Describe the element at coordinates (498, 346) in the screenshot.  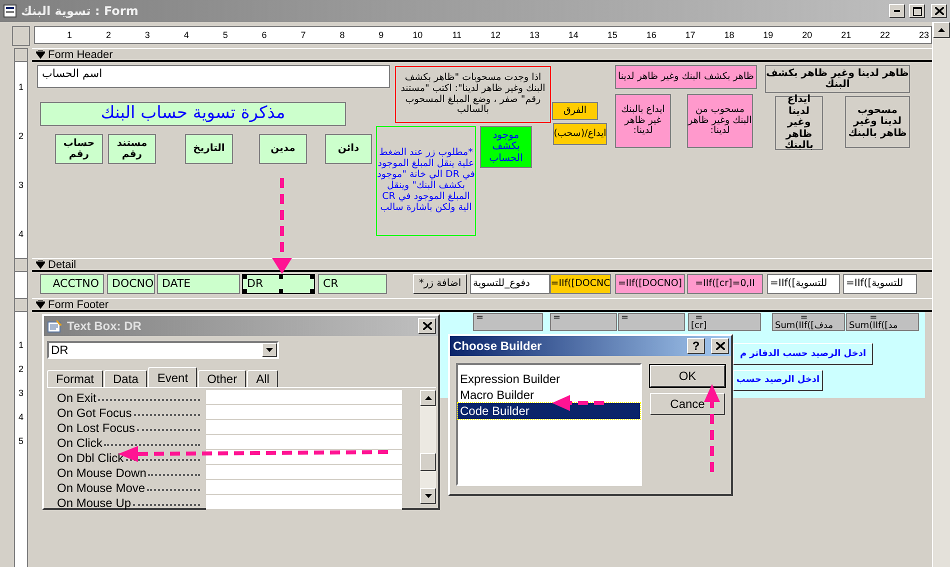
I see `dialog-title: Choose Builder` at that location.